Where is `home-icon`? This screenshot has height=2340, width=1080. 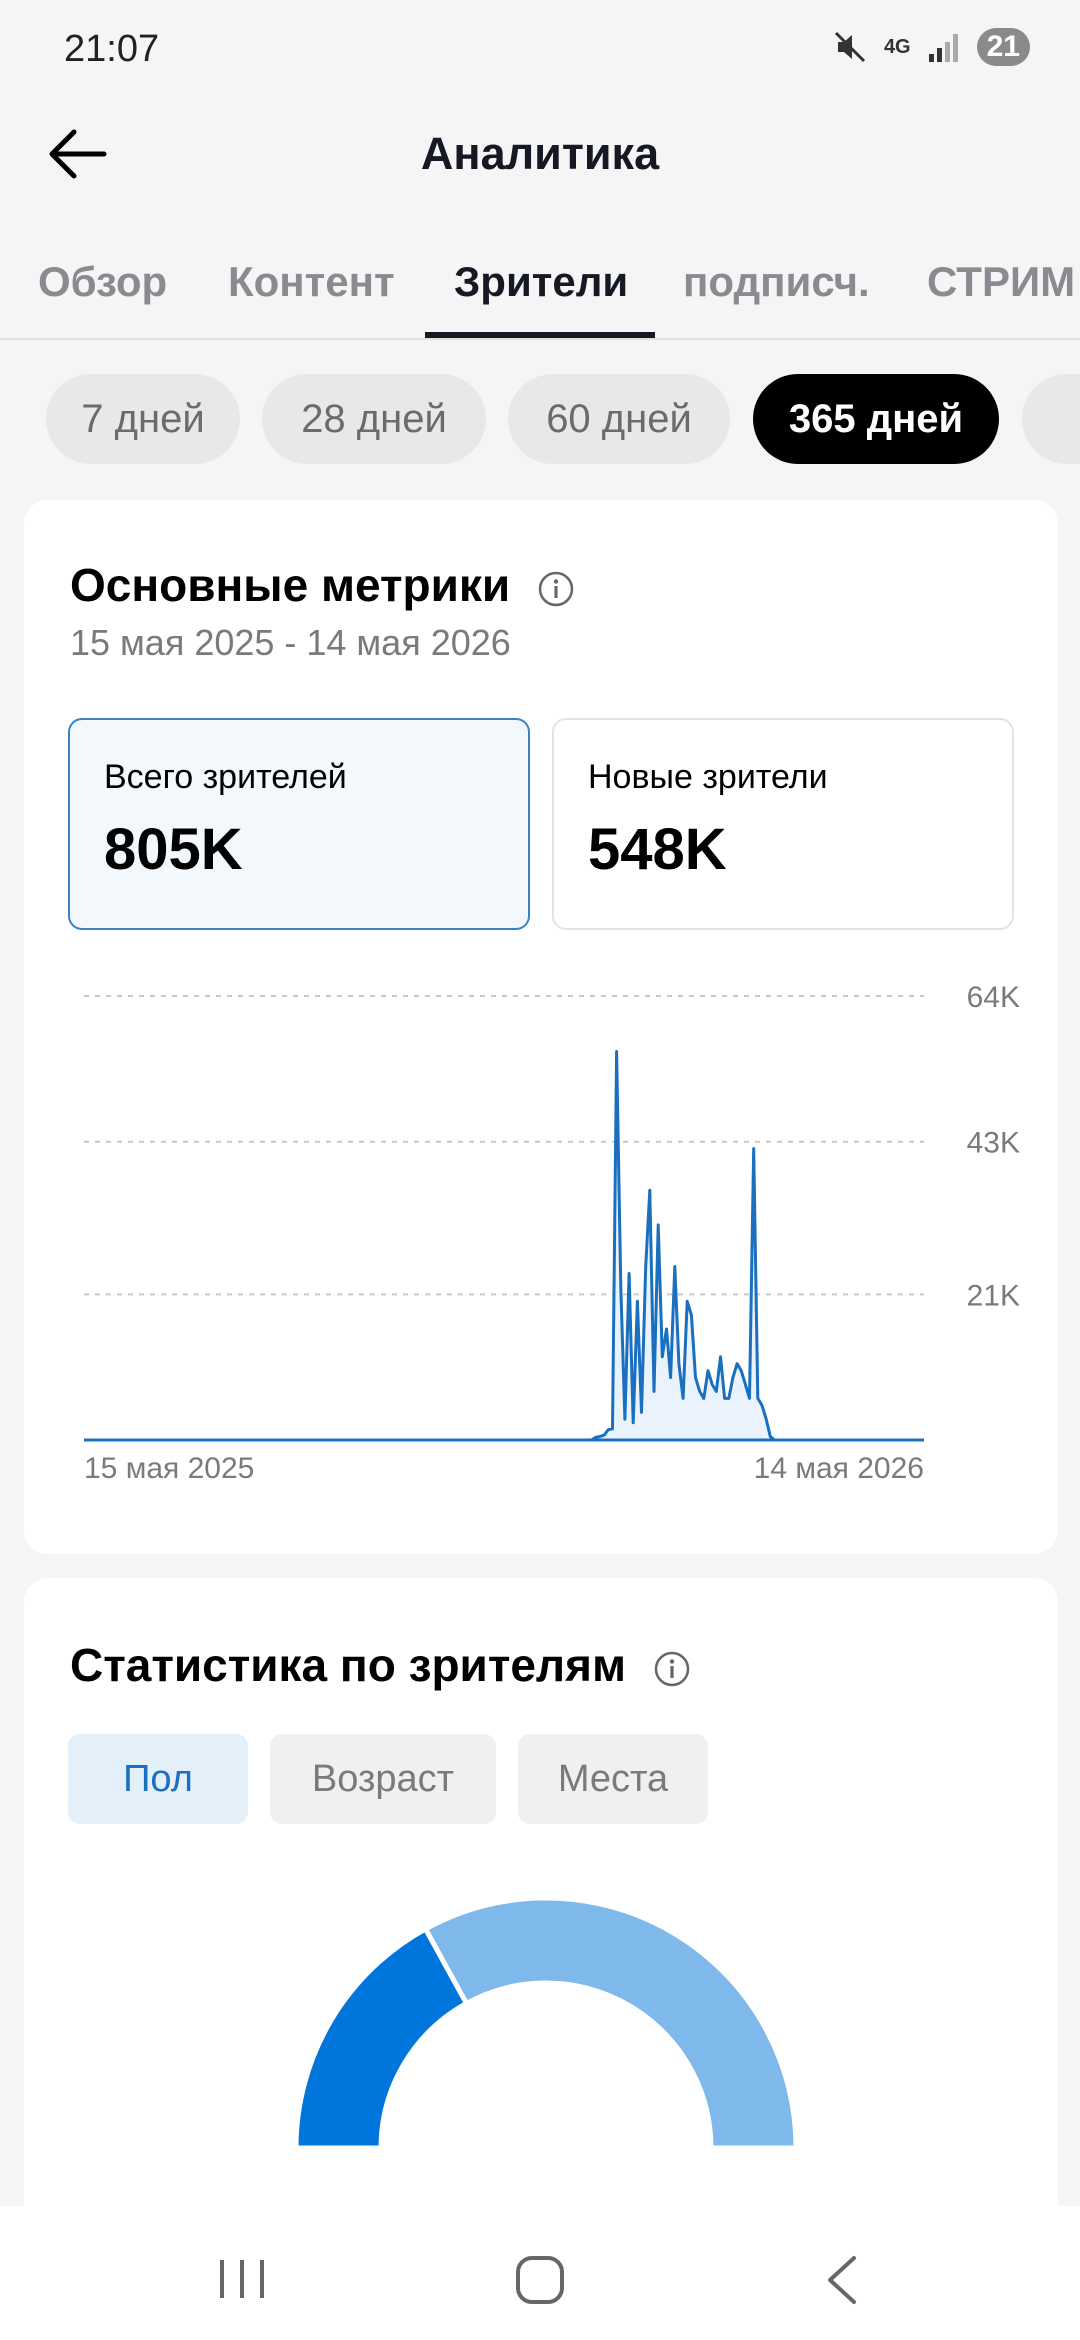
home-icon is located at coordinates (540, 2280).